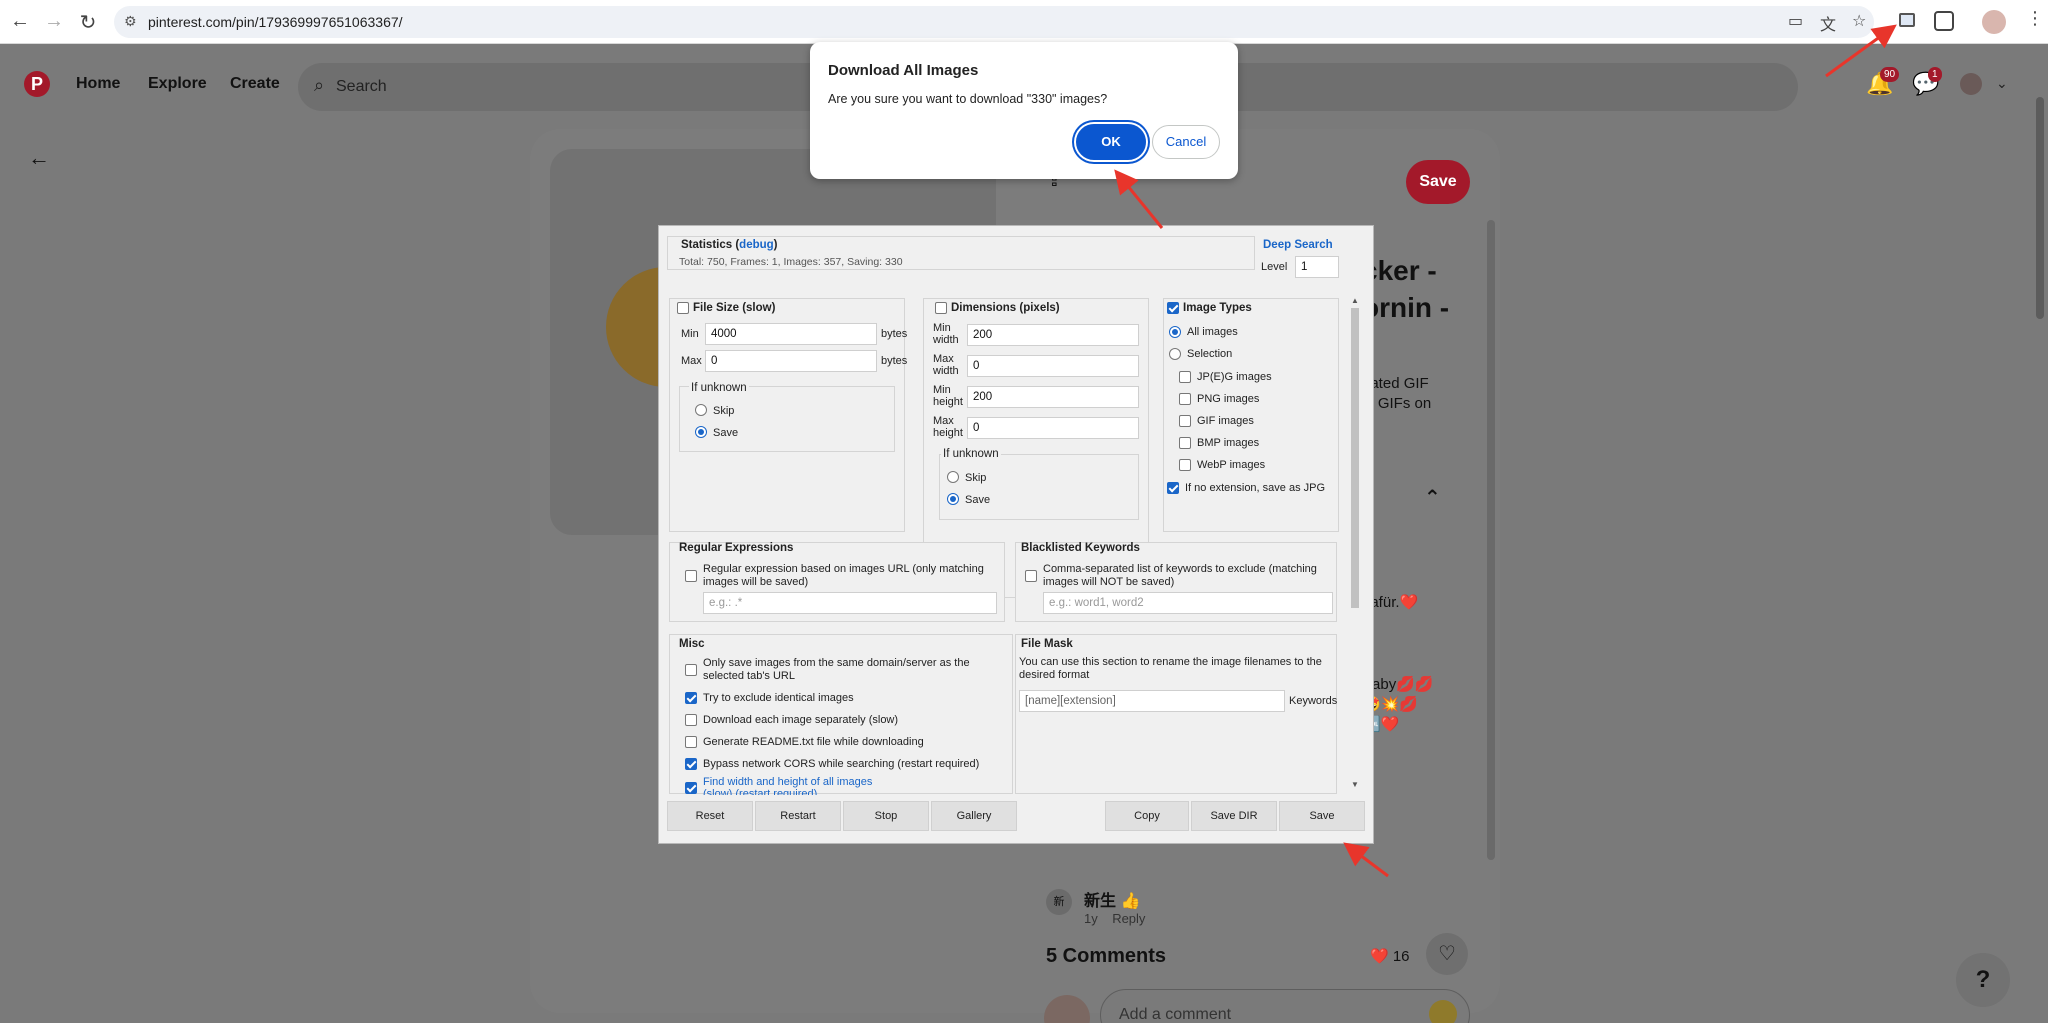 Image resolution: width=2048 pixels, height=1023 pixels. Describe the element at coordinates (1139, 199) in the screenshot. I see `arrow-to-ok-button` at that location.